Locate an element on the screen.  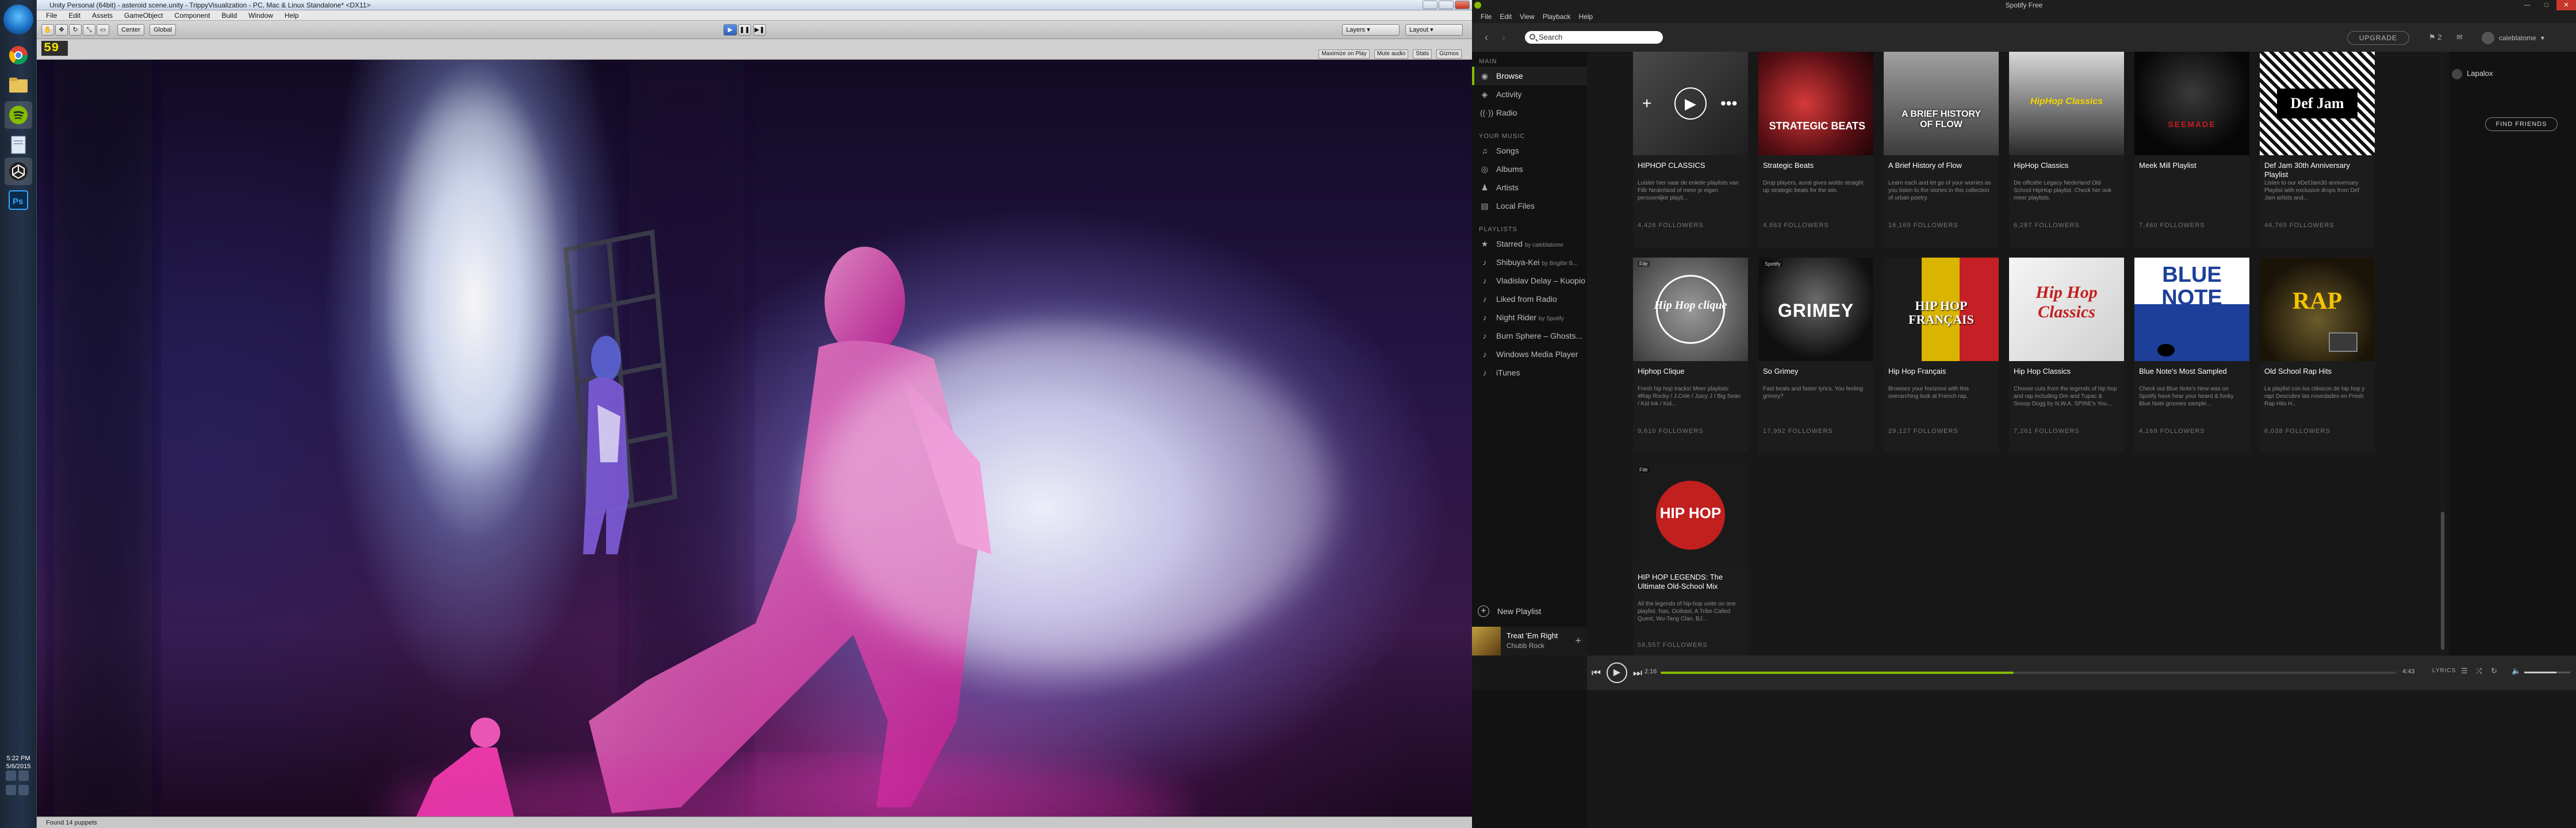
playlist-cover: A BRIEF HISTORY OF FLOW is located at coordinates (1941, 103).